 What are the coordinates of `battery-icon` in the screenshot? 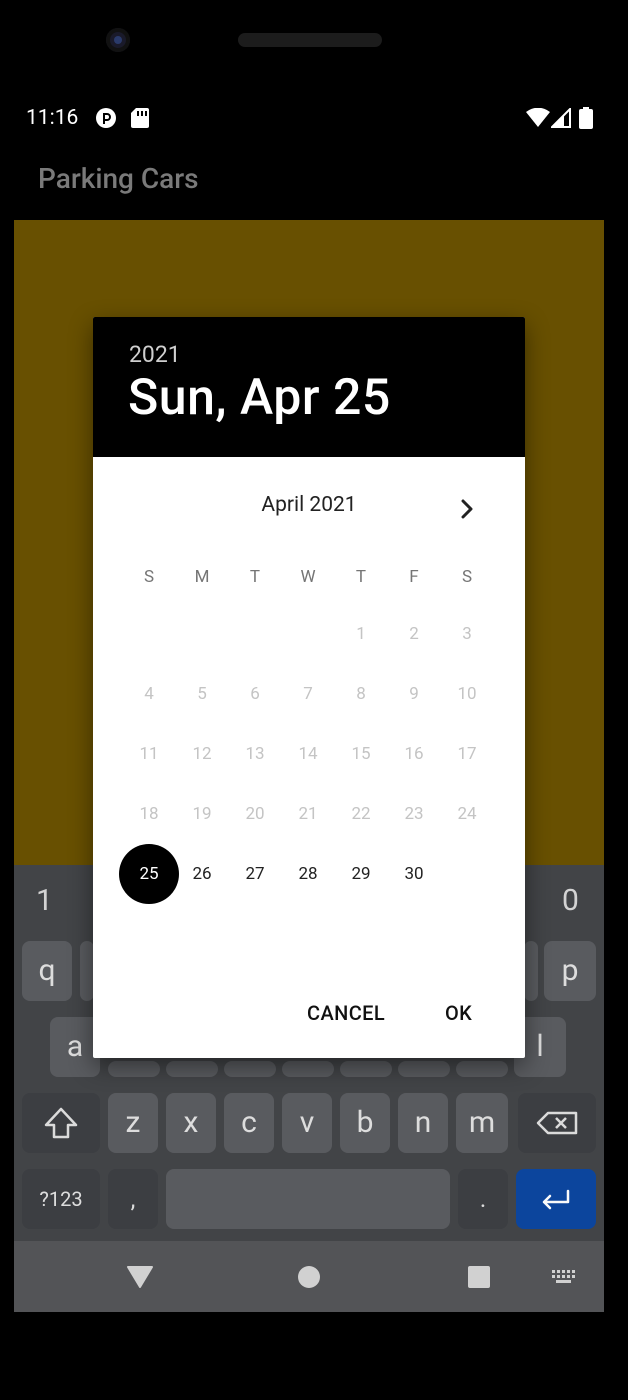 It's located at (586, 118).